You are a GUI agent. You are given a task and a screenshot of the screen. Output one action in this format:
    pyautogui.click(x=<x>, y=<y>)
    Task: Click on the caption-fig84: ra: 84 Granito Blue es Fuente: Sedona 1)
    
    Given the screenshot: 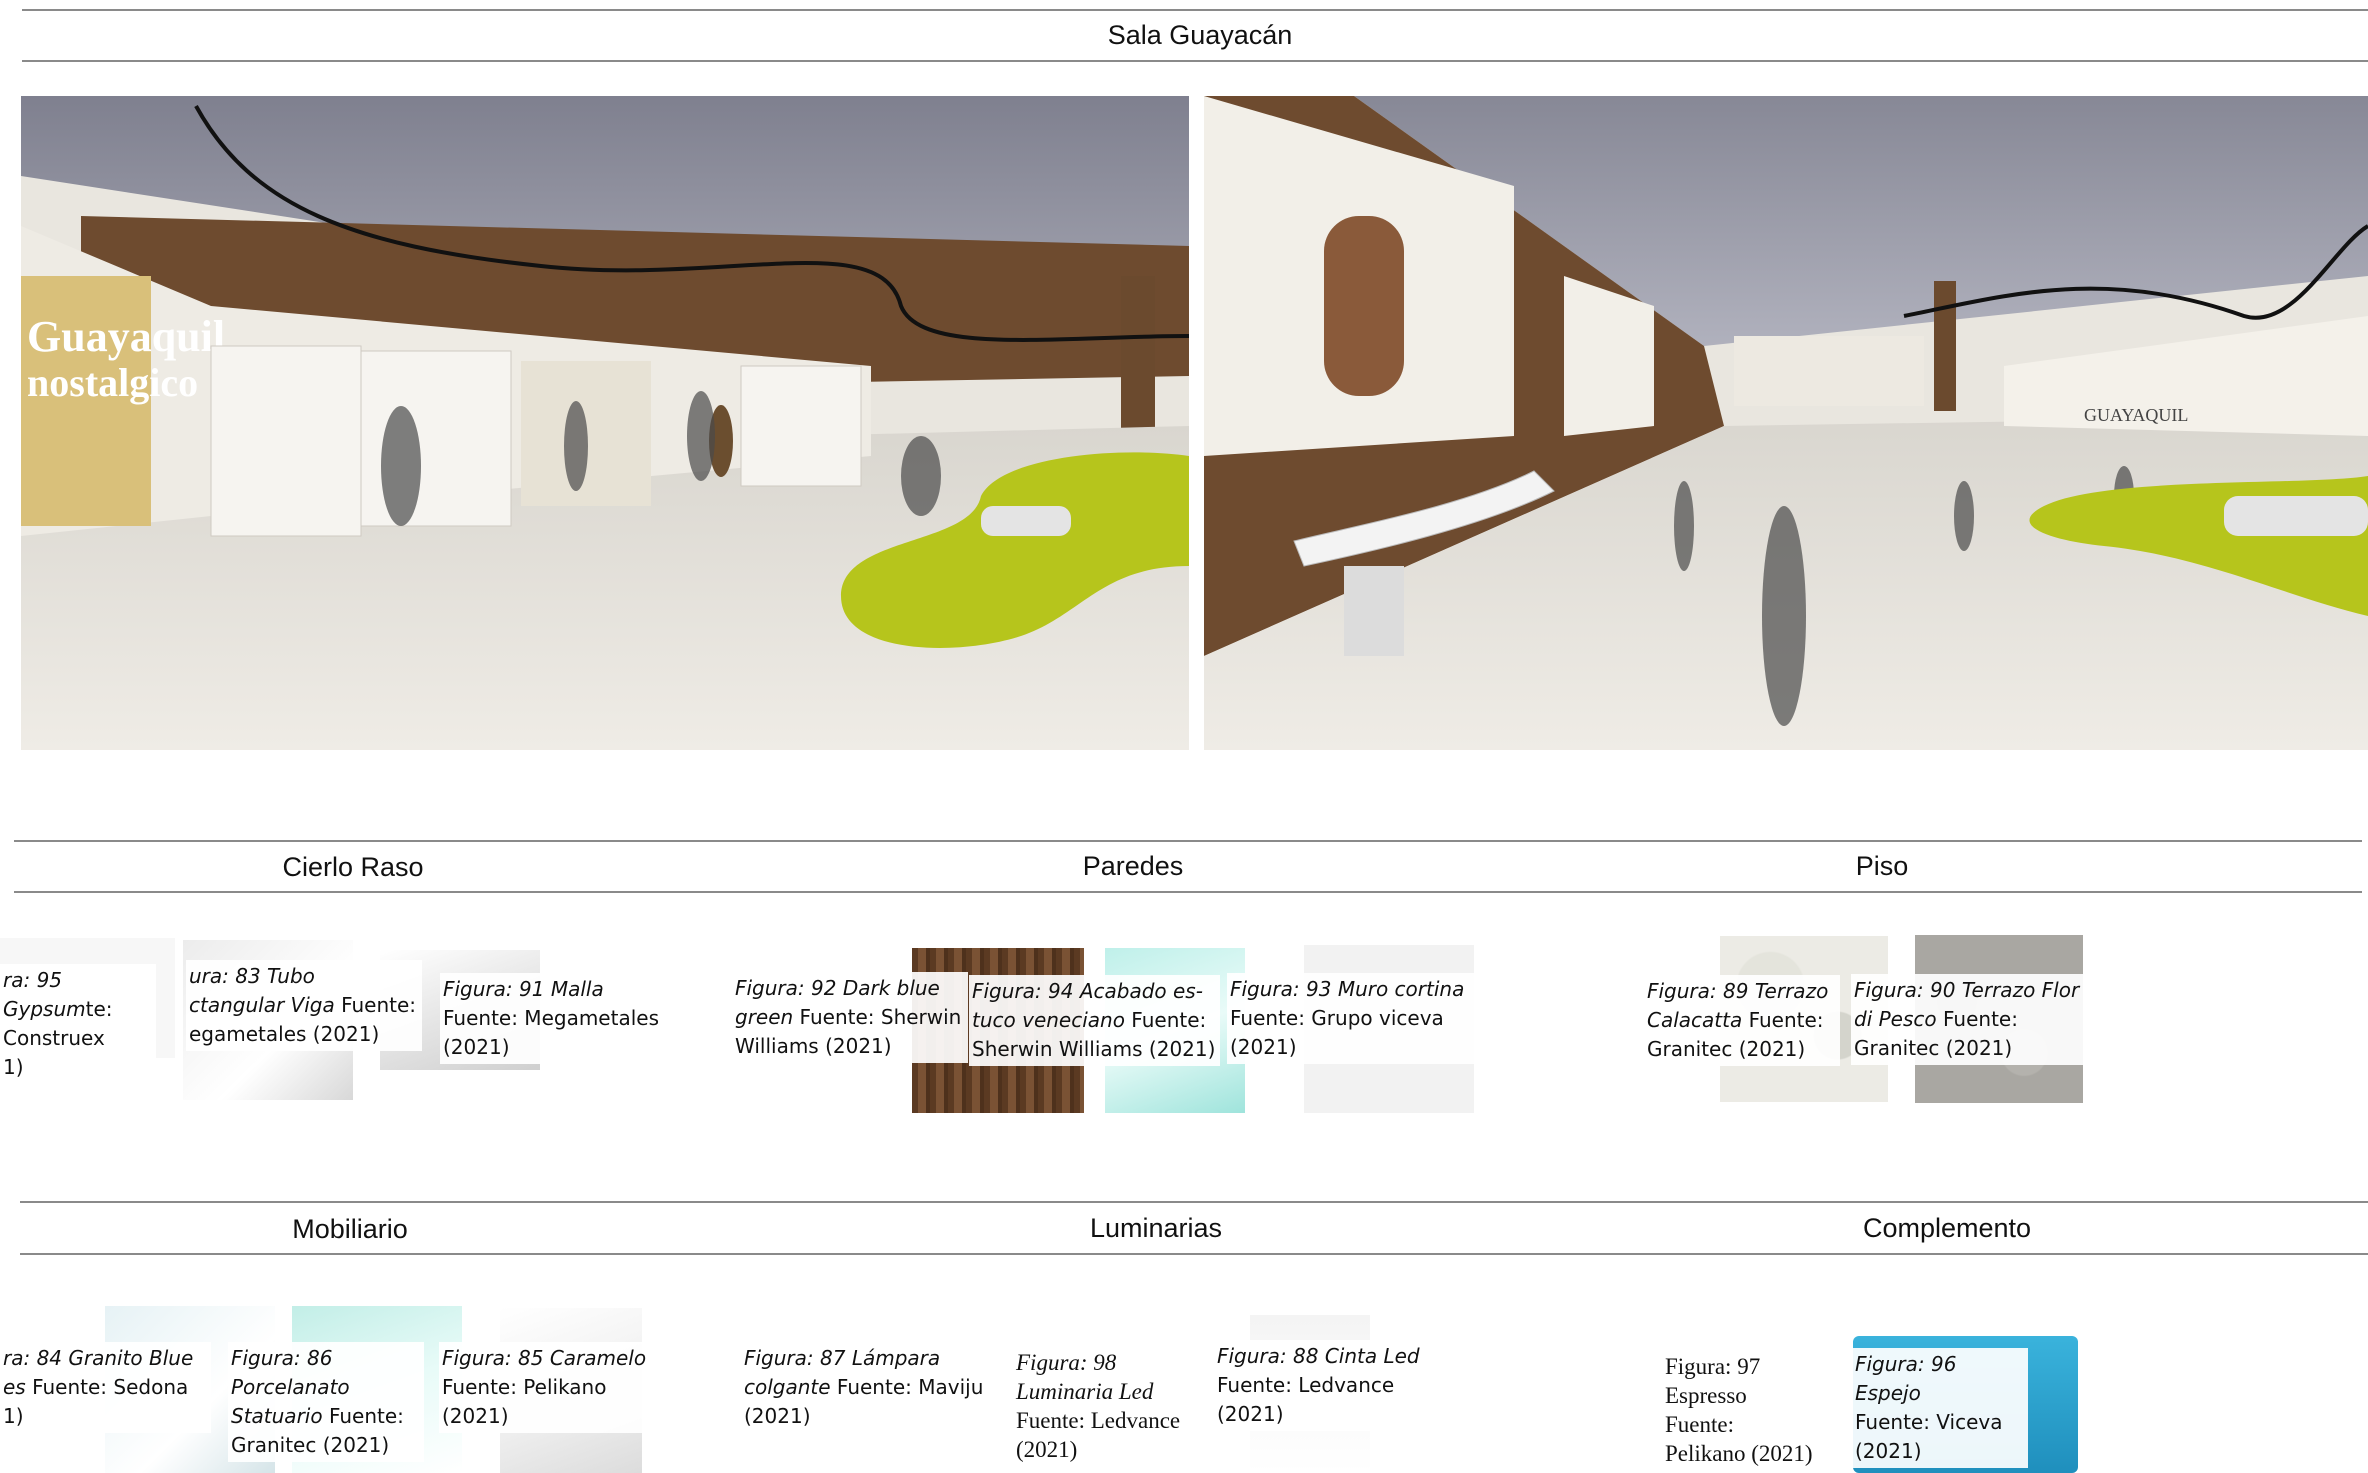 What is the action you would take?
    pyautogui.click(x=105, y=1387)
    